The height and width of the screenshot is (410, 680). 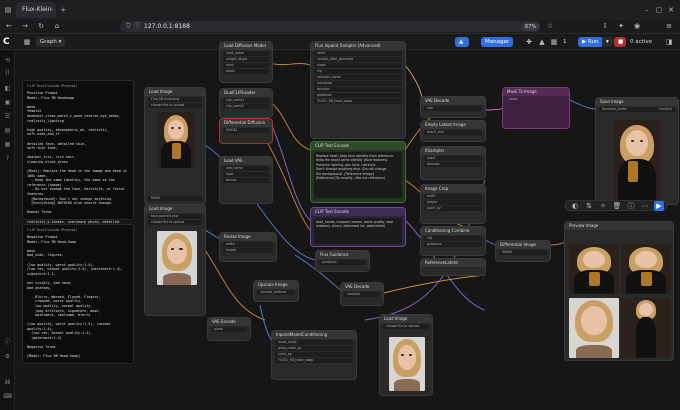 I want to click on color-picker-icon: ◐, so click(x=575, y=206).